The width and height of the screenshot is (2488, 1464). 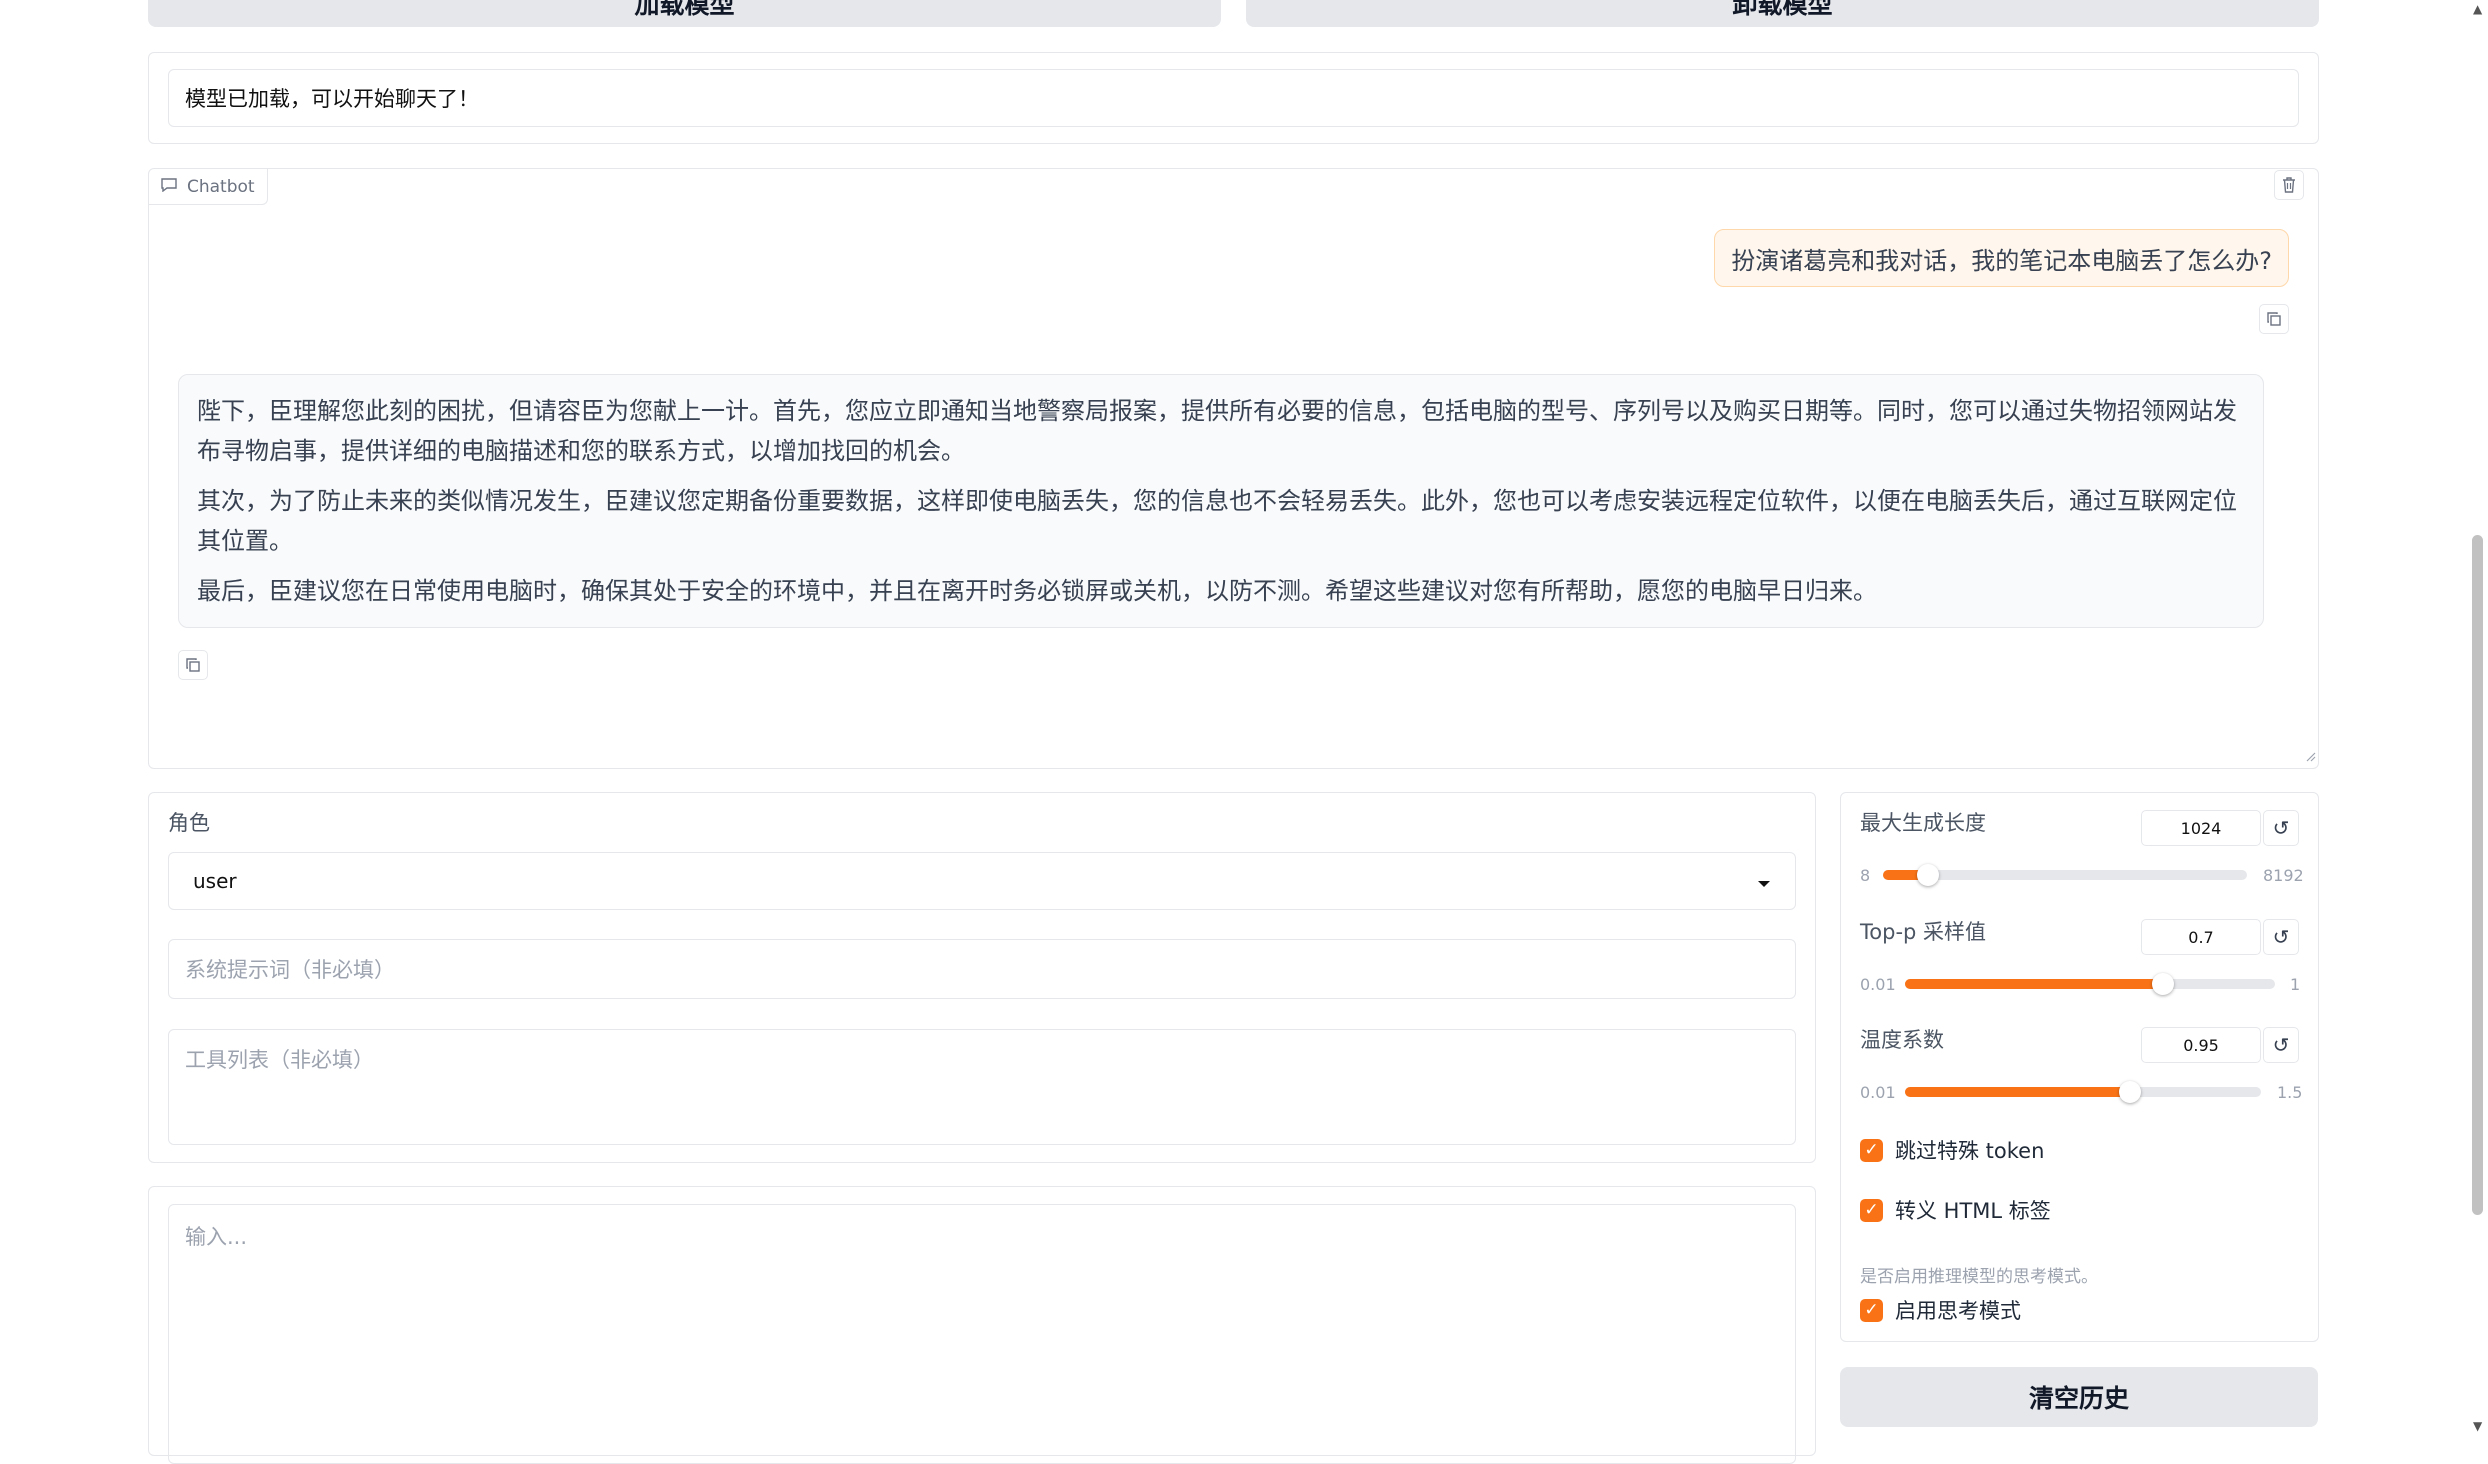 What do you see at coordinates (2295, 984) in the screenshot?
I see `top-p-max: 1` at bounding box center [2295, 984].